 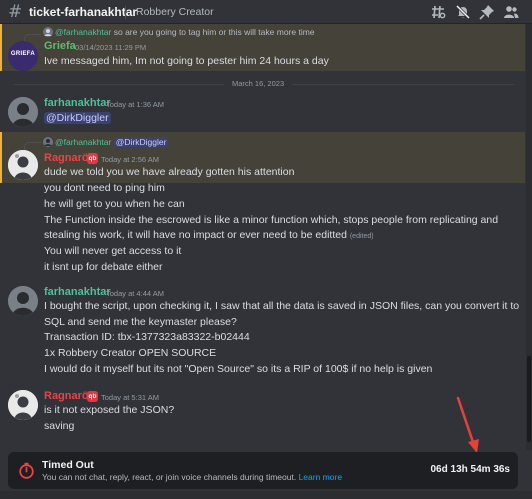 What do you see at coordinates (529, 399) in the screenshot?
I see `scrollbar-thumb` at bounding box center [529, 399].